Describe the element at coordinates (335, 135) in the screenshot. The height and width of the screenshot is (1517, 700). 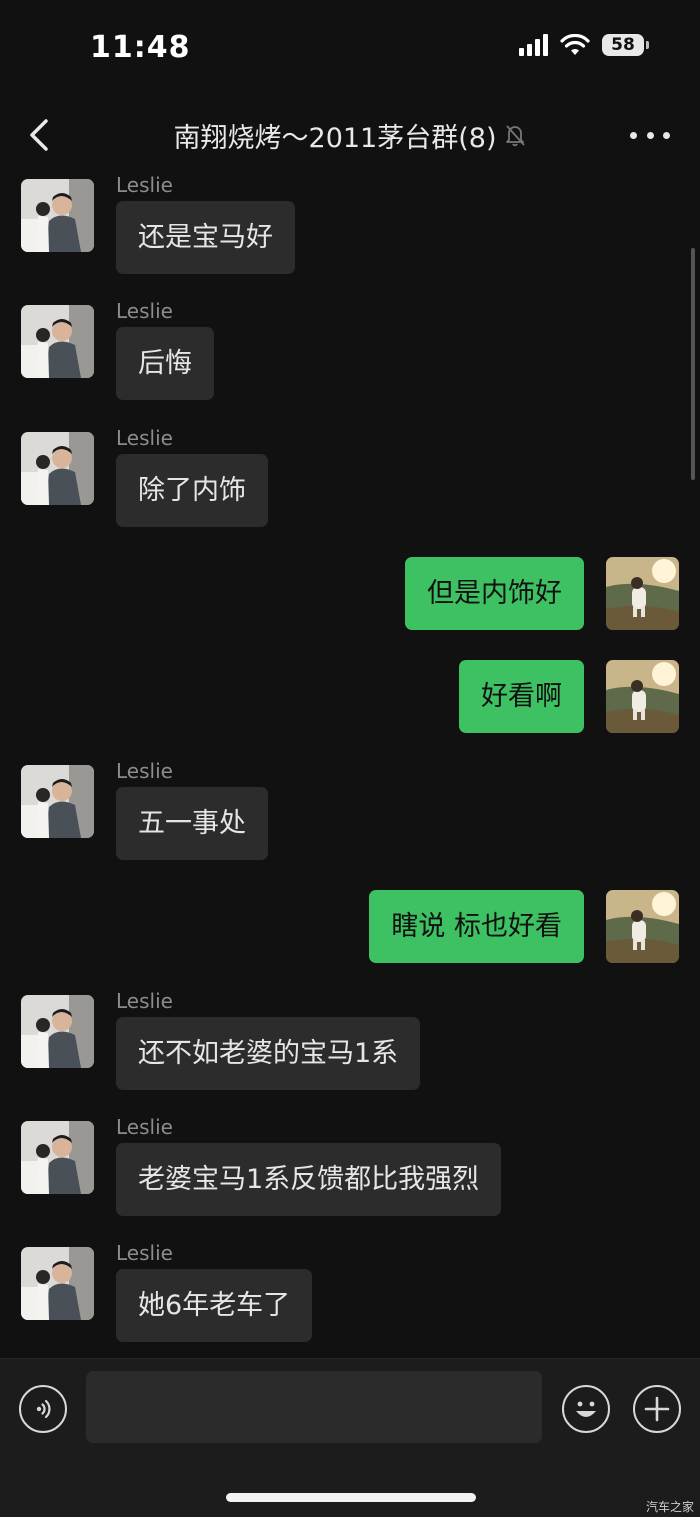
I see `chat-title: 南翔烧烤～2011茅台群(8)` at that location.